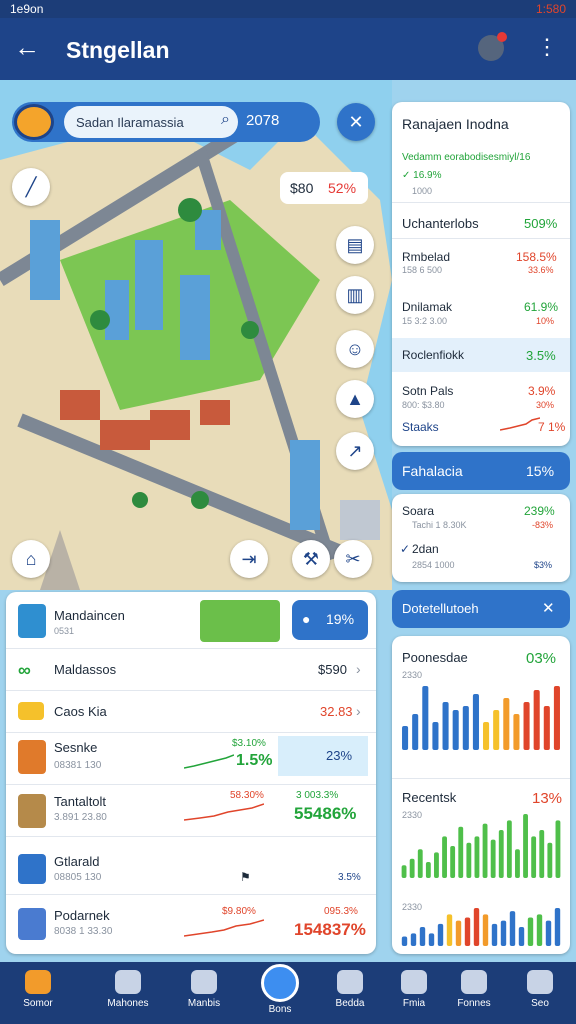  I want to click on stats-row-label: Uchanterlobs, so click(440, 223).